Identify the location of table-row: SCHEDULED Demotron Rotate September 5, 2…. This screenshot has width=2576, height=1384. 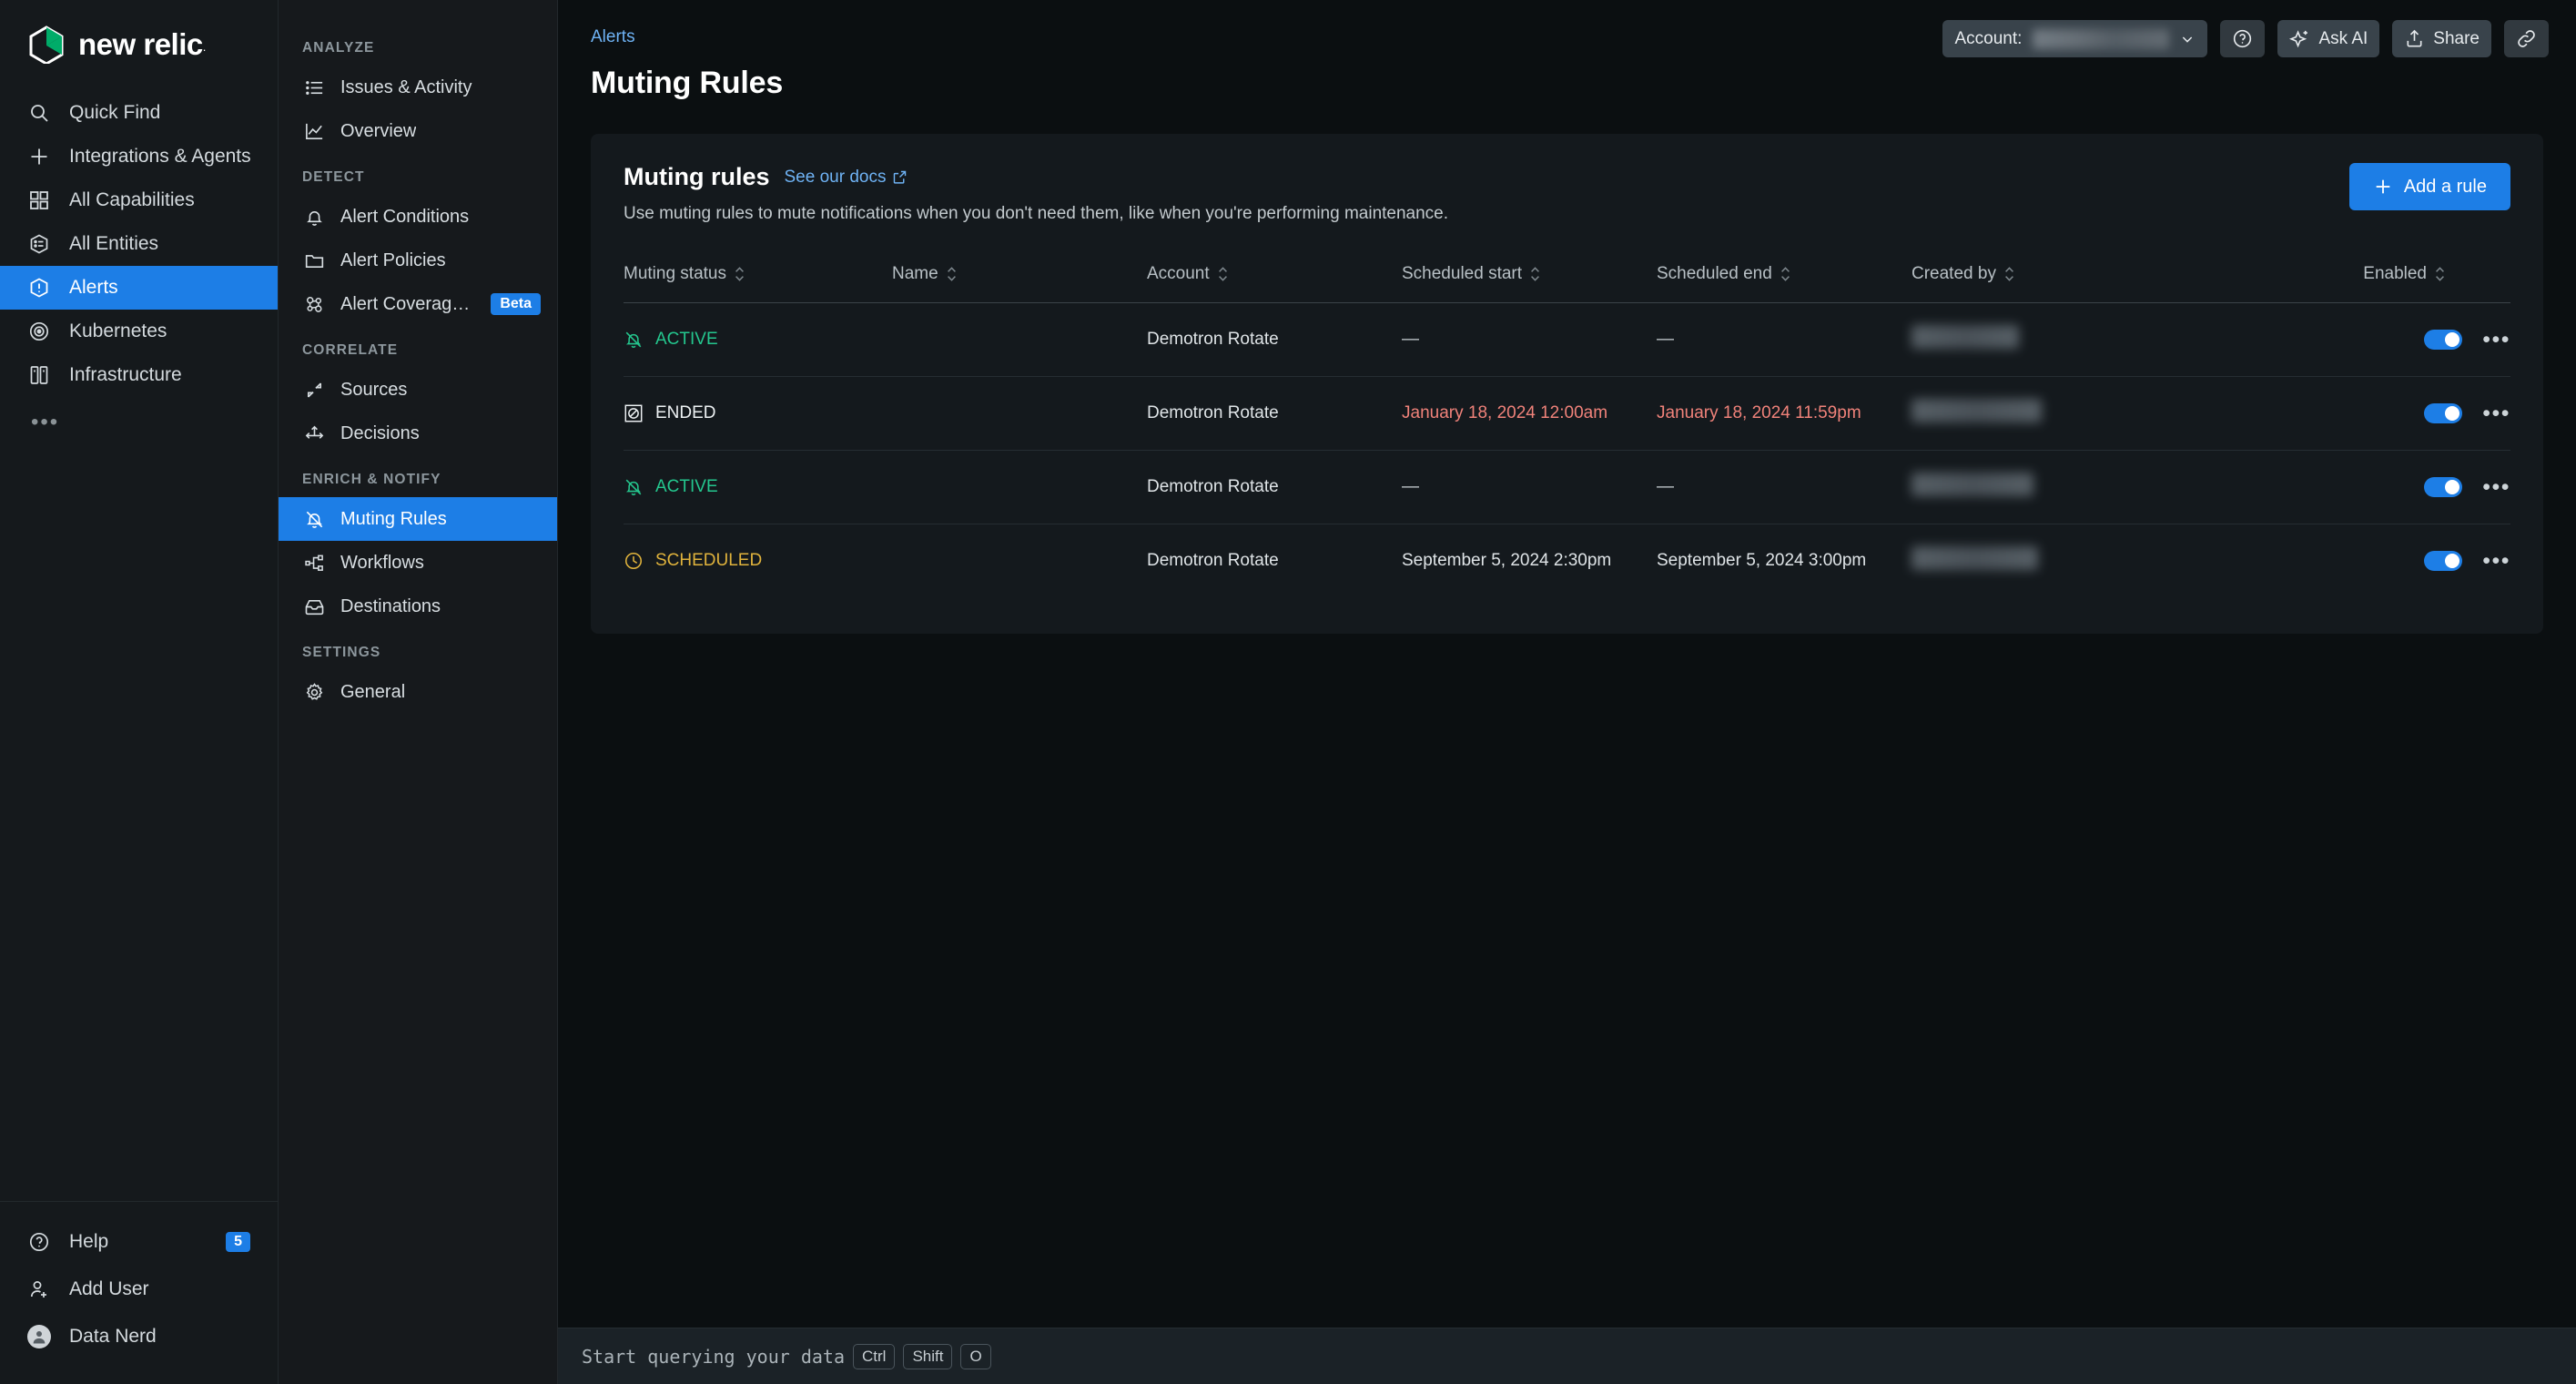
(1567, 561).